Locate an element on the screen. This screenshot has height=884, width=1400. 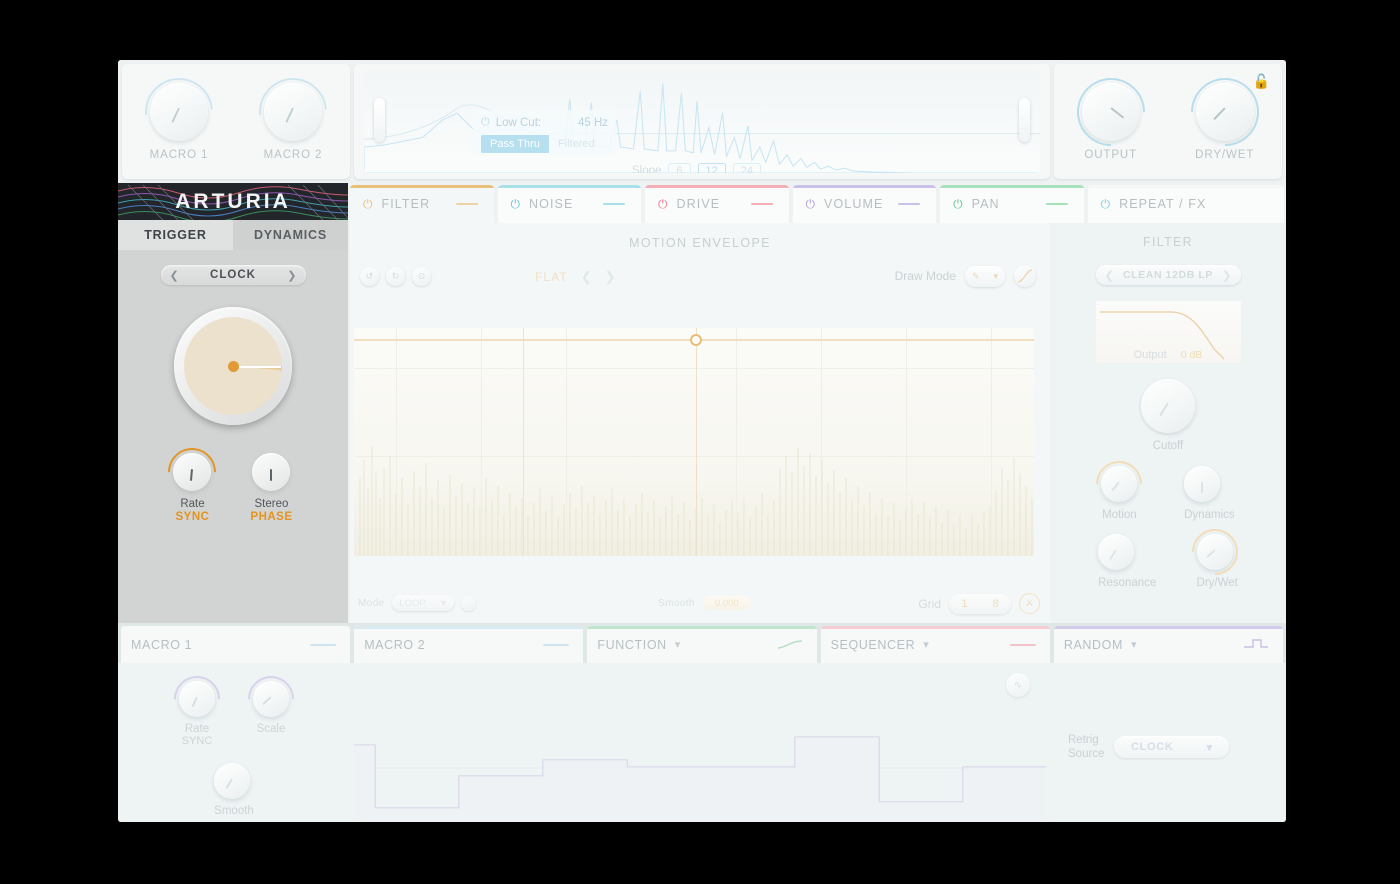
sequencer-editor: ∿ is located at coordinates (700, 742).